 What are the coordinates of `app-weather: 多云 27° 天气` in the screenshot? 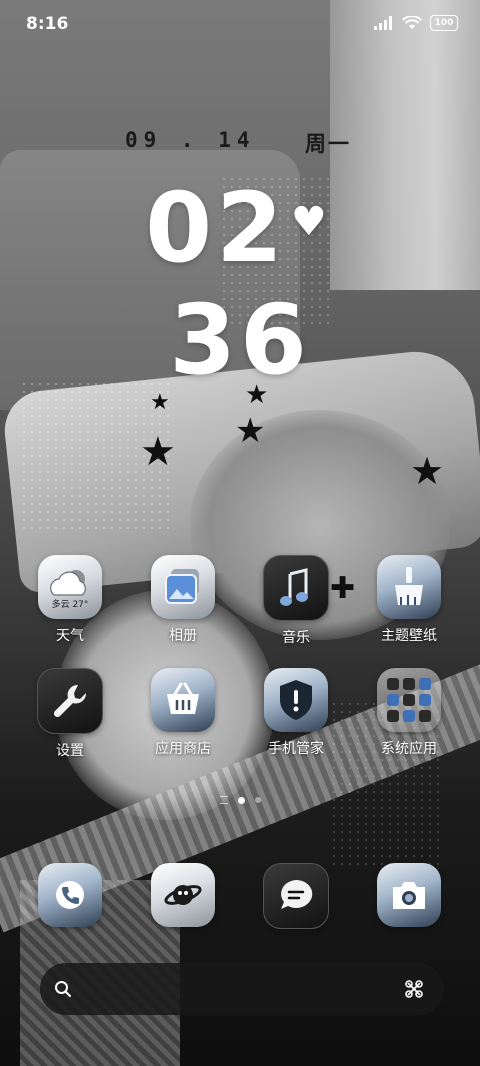 It's located at (70, 600).